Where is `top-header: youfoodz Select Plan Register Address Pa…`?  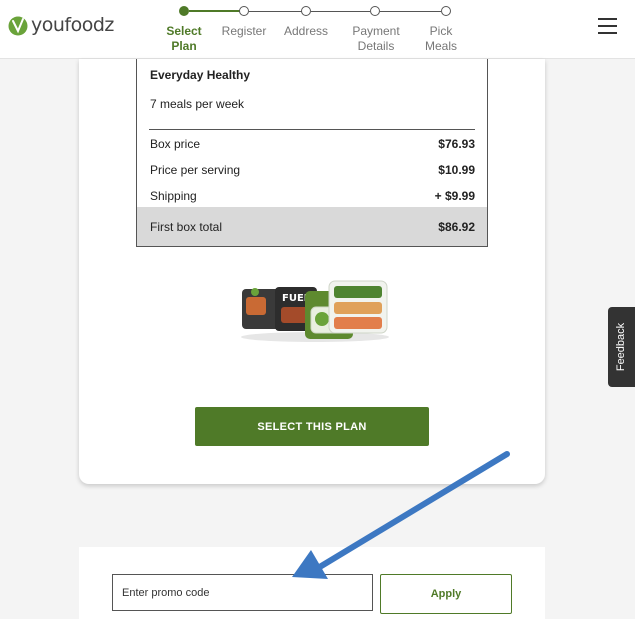
top-header: youfoodz Select Plan Register Address Pa… is located at coordinates (317, 29).